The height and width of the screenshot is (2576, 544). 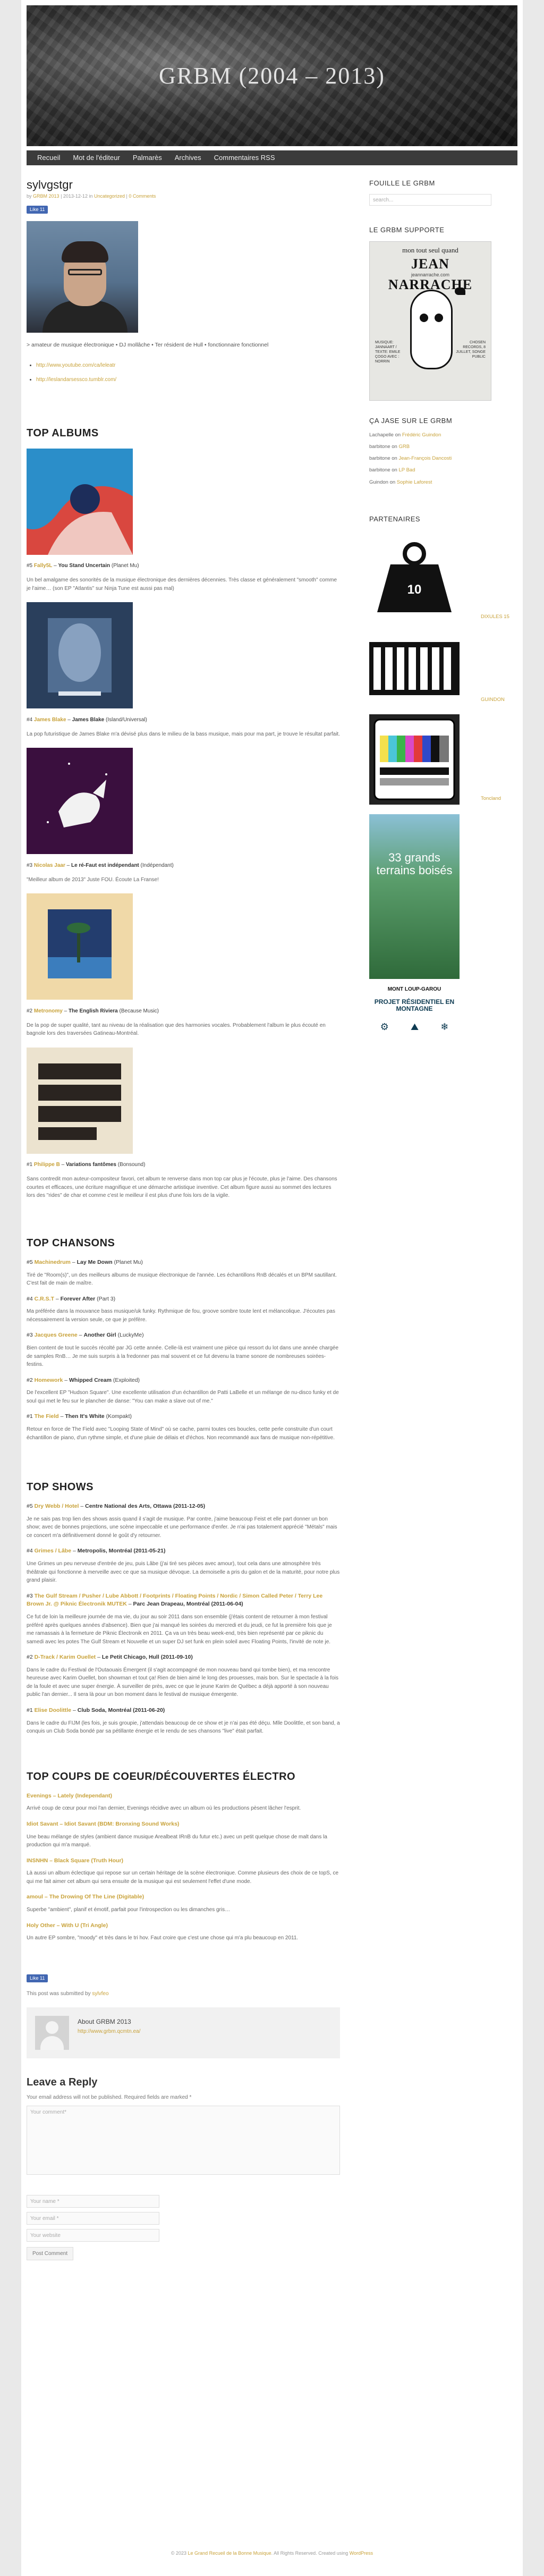 I want to click on mask-eye-icon, so click(x=439, y=318).